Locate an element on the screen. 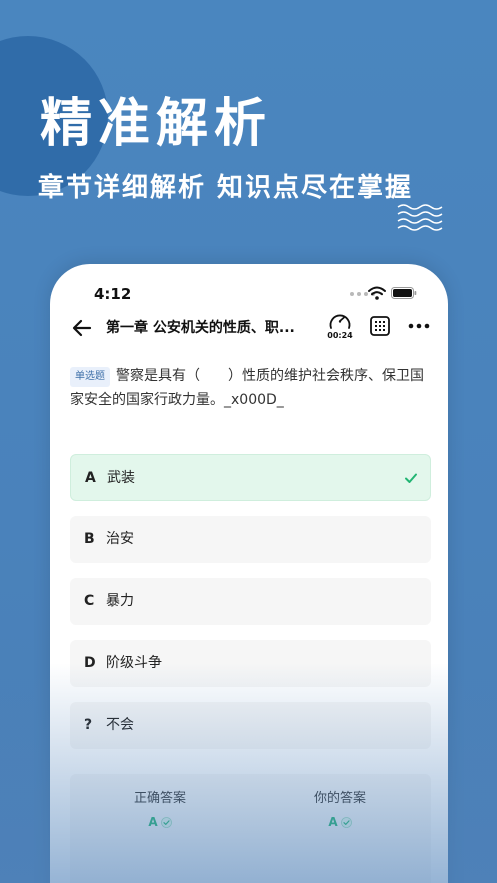 This screenshot has height=883, width=497. option-text: 治安 is located at coordinates (120, 539).